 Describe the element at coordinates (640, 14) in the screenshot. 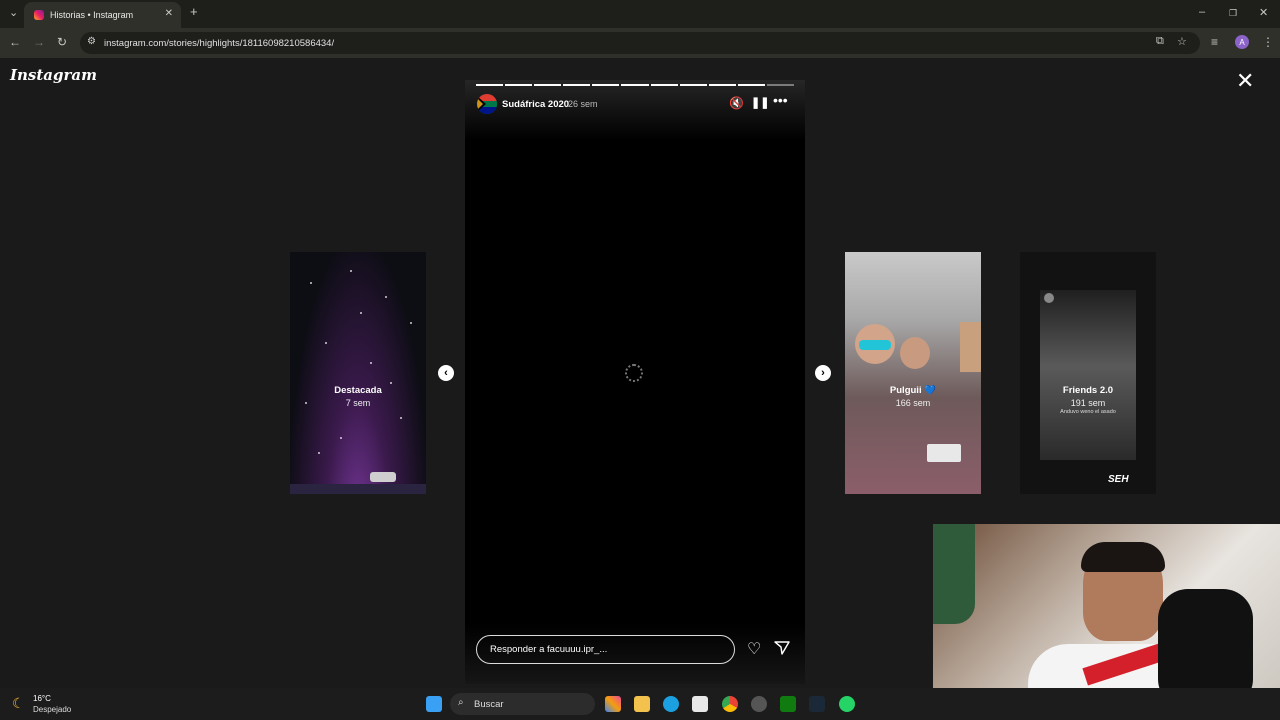

I see `browser-tab-strip: ⌄ Historias • Instagram ✕ + – ❐ ✕` at that location.